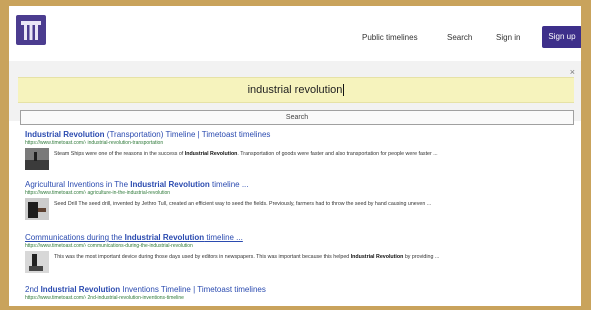  I want to click on result-title-text: Agricultural Inventions in The, so click(78, 184).